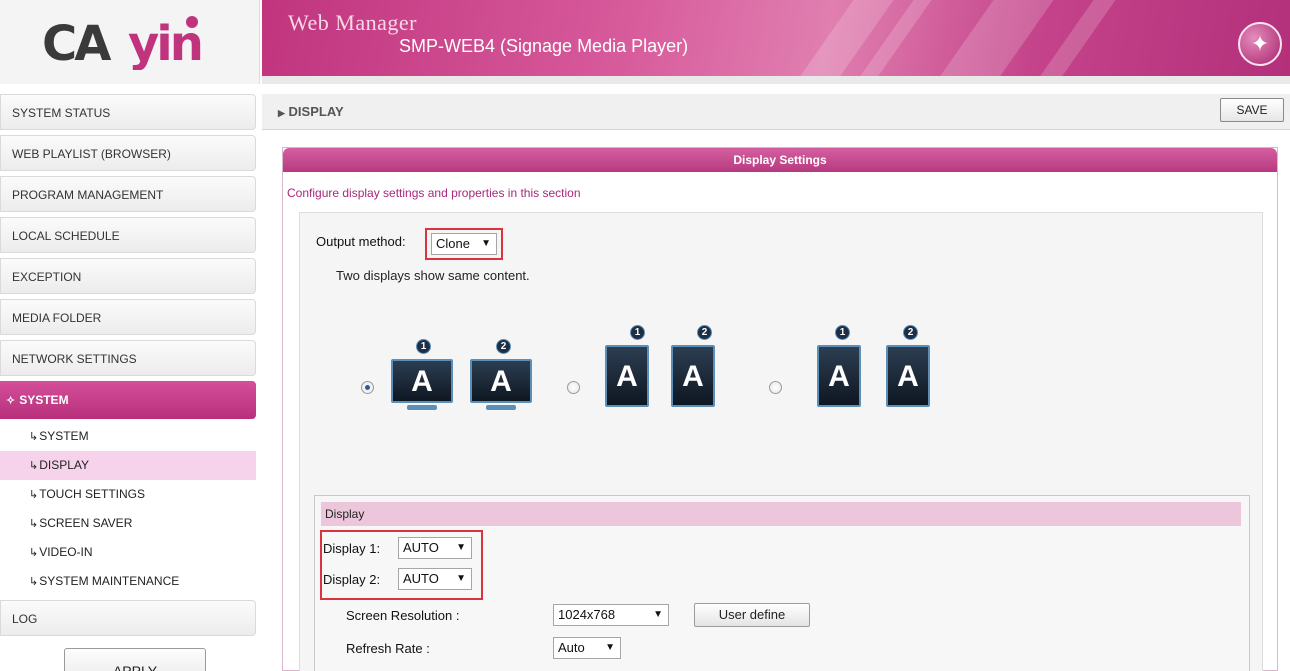  What do you see at coordinates (752, 615) in the screenshot?
I see `user-define-button: User define` at bounding box center [752, 615].